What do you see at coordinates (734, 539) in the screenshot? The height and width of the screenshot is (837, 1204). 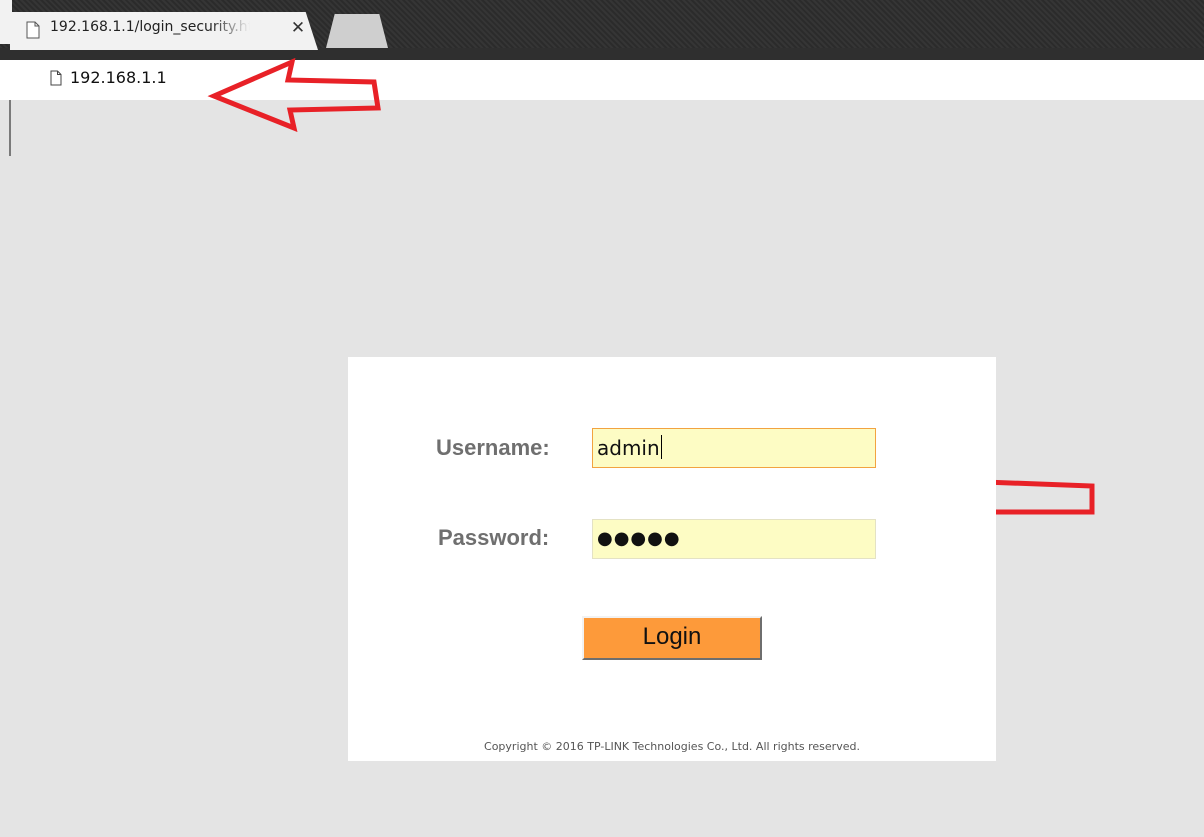 I see `password-input: ●●●●●` at bounding box center [734, 539].